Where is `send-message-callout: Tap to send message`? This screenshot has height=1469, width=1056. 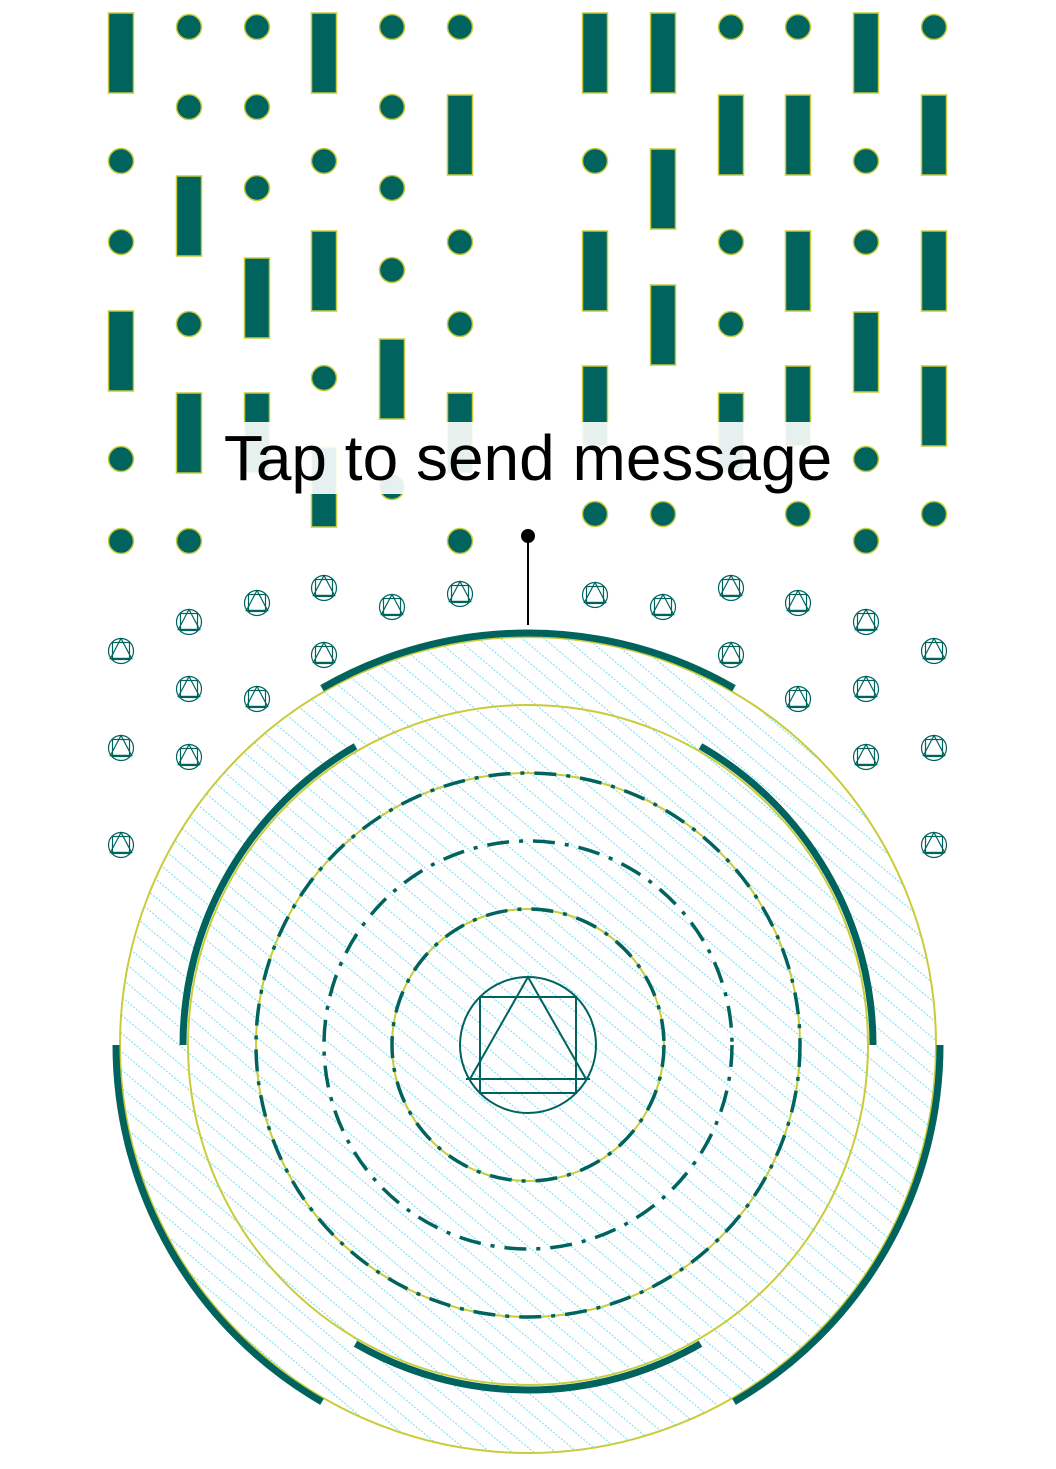 send-message-callout: Tap to send message is located at coordinates (528, 458).